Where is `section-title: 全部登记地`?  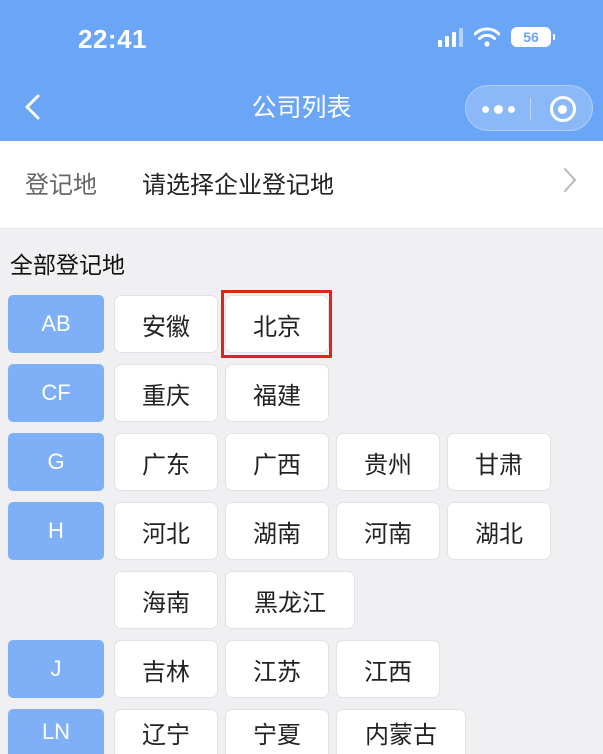
section-title: 全部登记地 is located at coordinates (67, 266).